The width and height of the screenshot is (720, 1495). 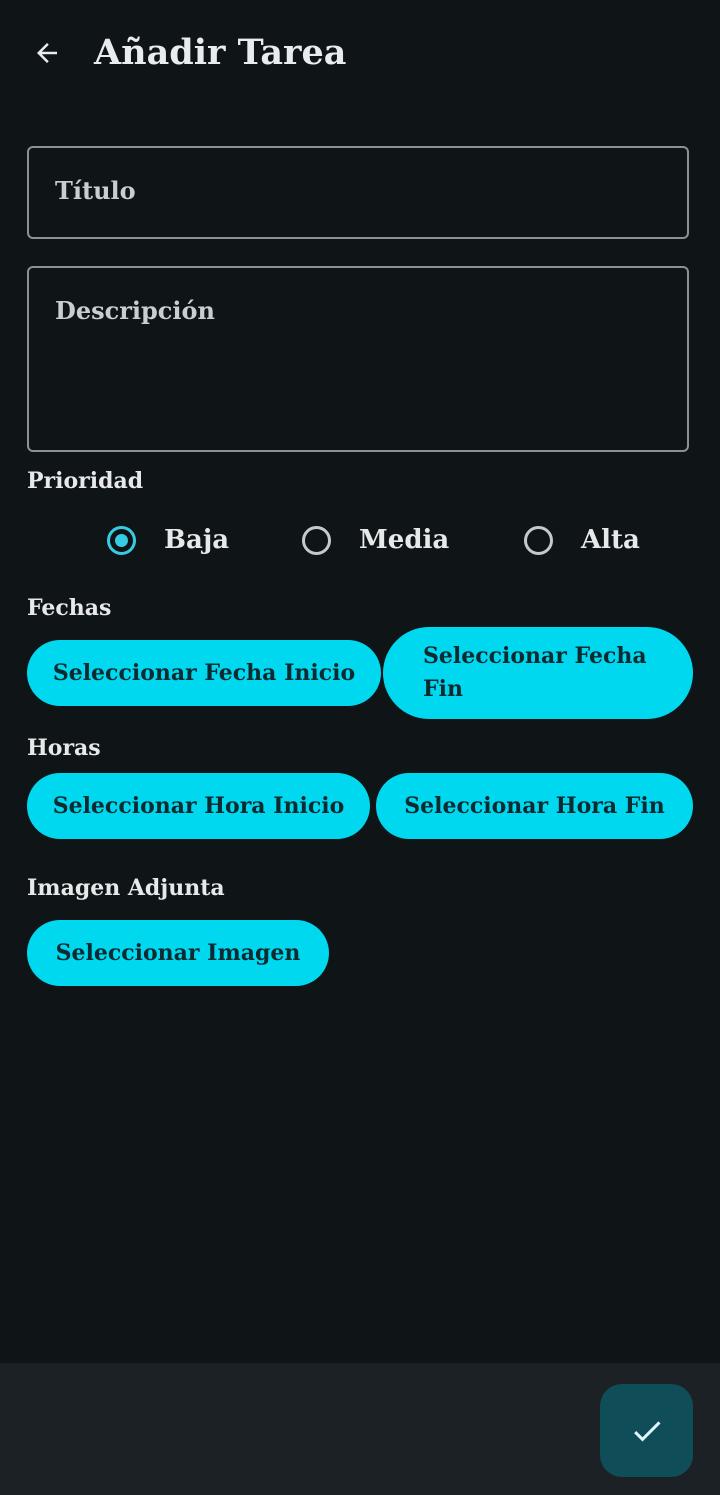 What do you see at coordinates (85, 481) in the screenshot?
I see `priority-label: Prioridad` at bounding box center [85, 481].